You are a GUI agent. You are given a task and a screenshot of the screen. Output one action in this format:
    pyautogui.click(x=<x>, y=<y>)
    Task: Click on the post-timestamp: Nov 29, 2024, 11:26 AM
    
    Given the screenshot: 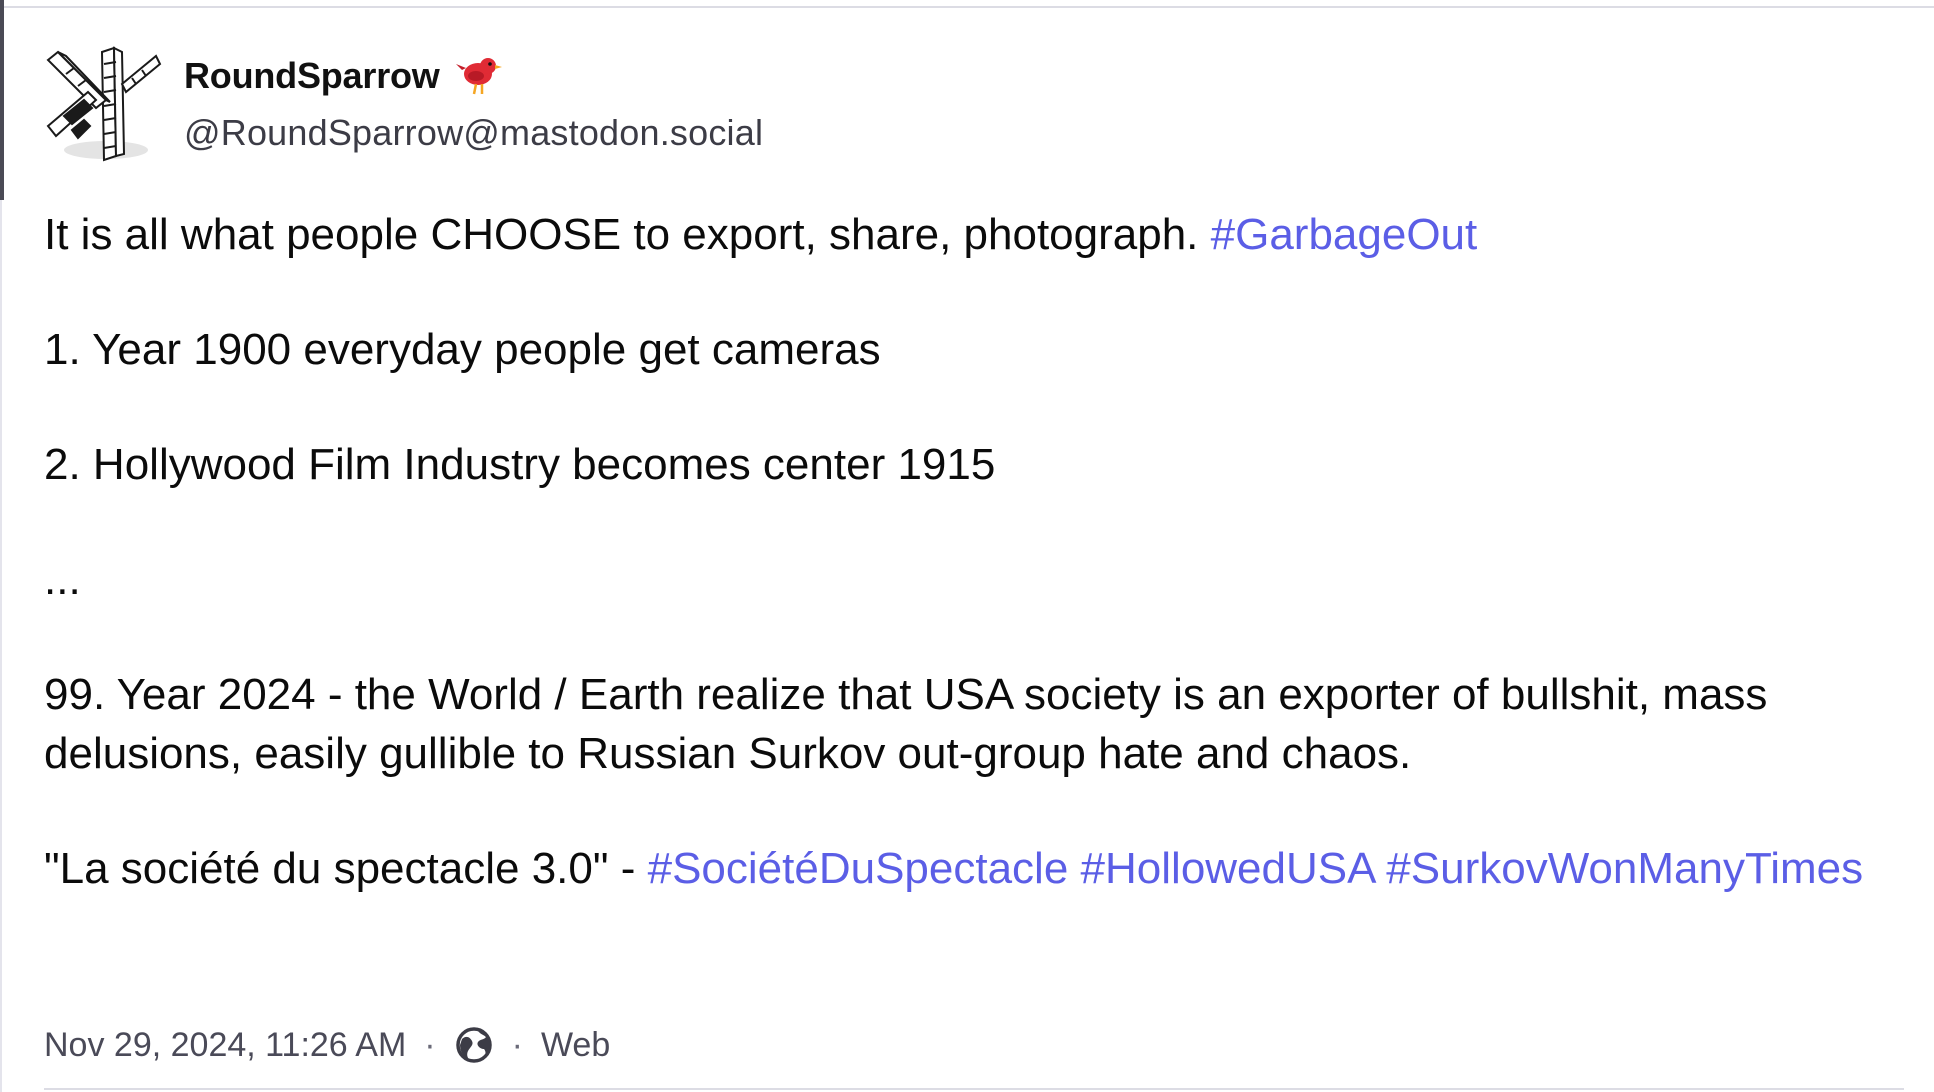 What is the action you would take?
    pyautogui.click(x=225, y=1045)
    